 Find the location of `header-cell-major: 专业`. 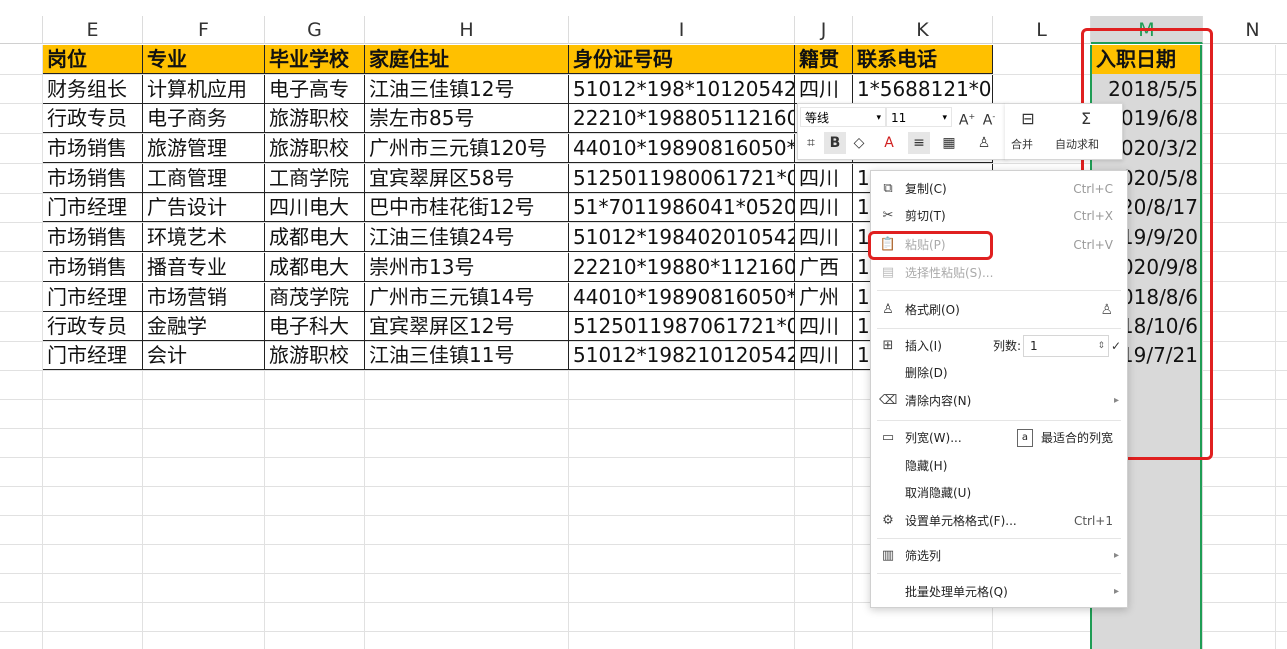

header-cell-major: 专业 is located at coordinates (204, 59).